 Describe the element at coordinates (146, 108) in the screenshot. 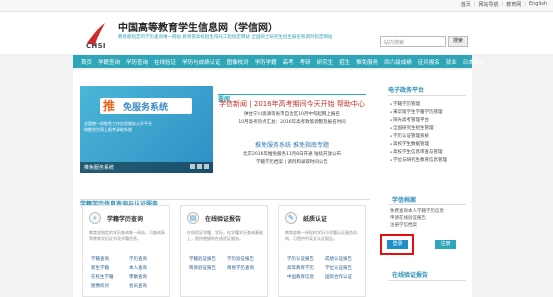

I see `banner-title: 免服务系统` at that location.